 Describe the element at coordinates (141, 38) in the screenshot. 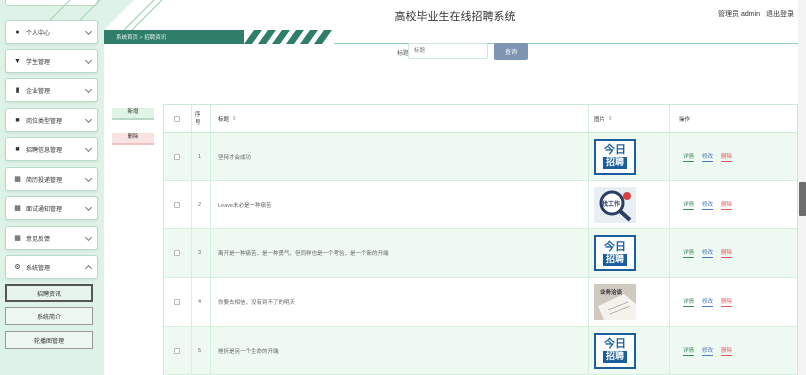

I see `breadcrumb: 系统首页 > 招聘资讯` at that location.